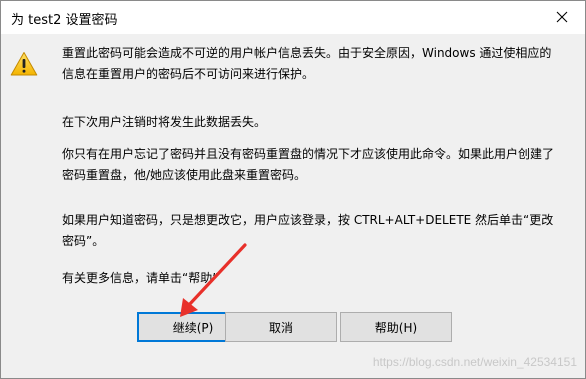 The width and height of the screenshot is (586, 379). What do you see at coordinates (188, 74) in the screenshot?
I see `warning-line-2: 信息在重置用户的密码后不可访问来进行保护。` at bounding box center [188, 74].